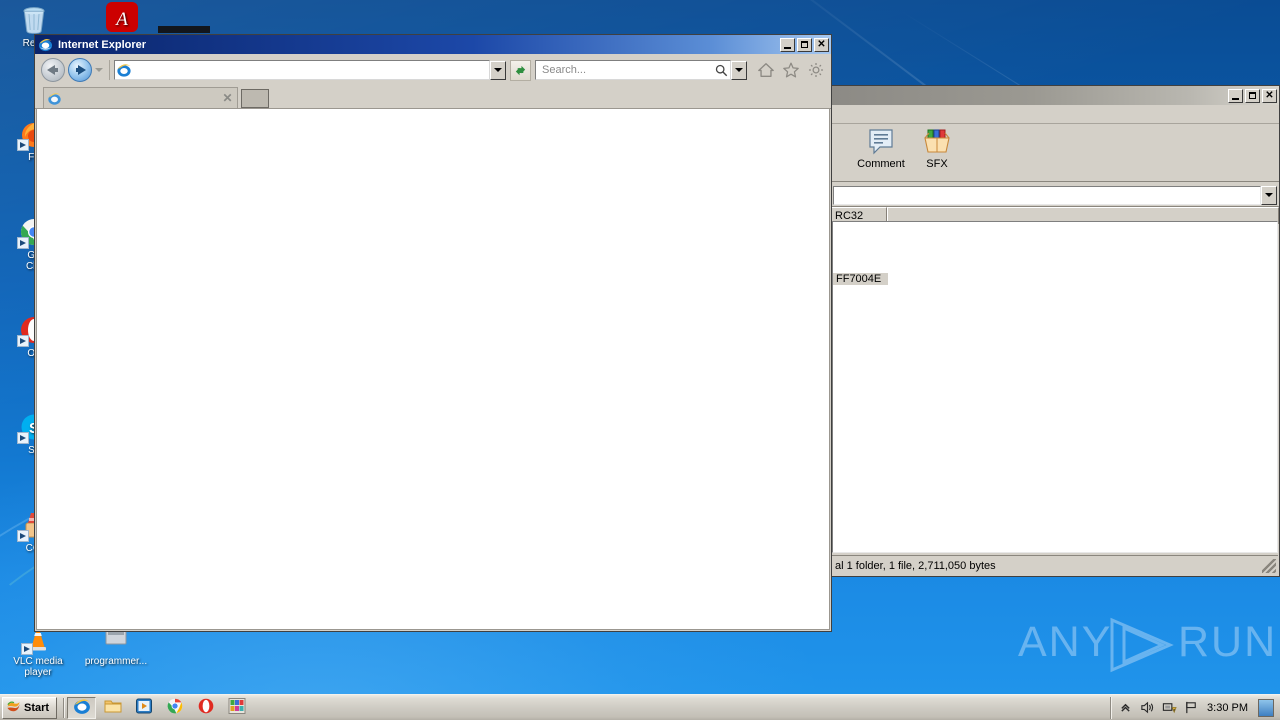 The height and width of the screenshot is (720, 1280). Describe the element at coordinates (34, 20) in the screenshot. I see `recycle-bin-icon` at that location.